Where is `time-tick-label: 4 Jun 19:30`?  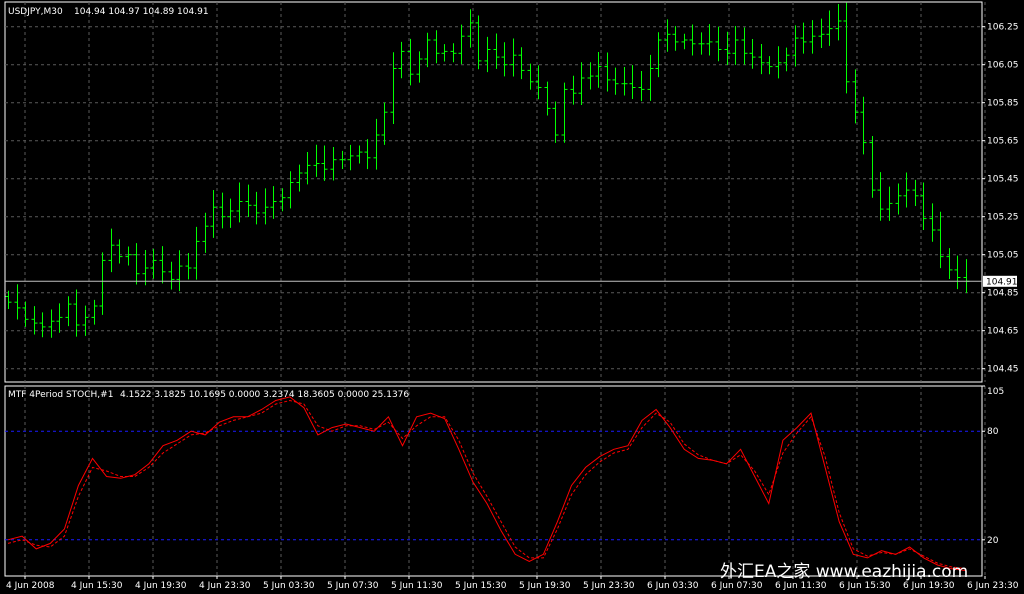
time-tick-label: 4 Jun 19:30 is located at coordinates (161, 586).